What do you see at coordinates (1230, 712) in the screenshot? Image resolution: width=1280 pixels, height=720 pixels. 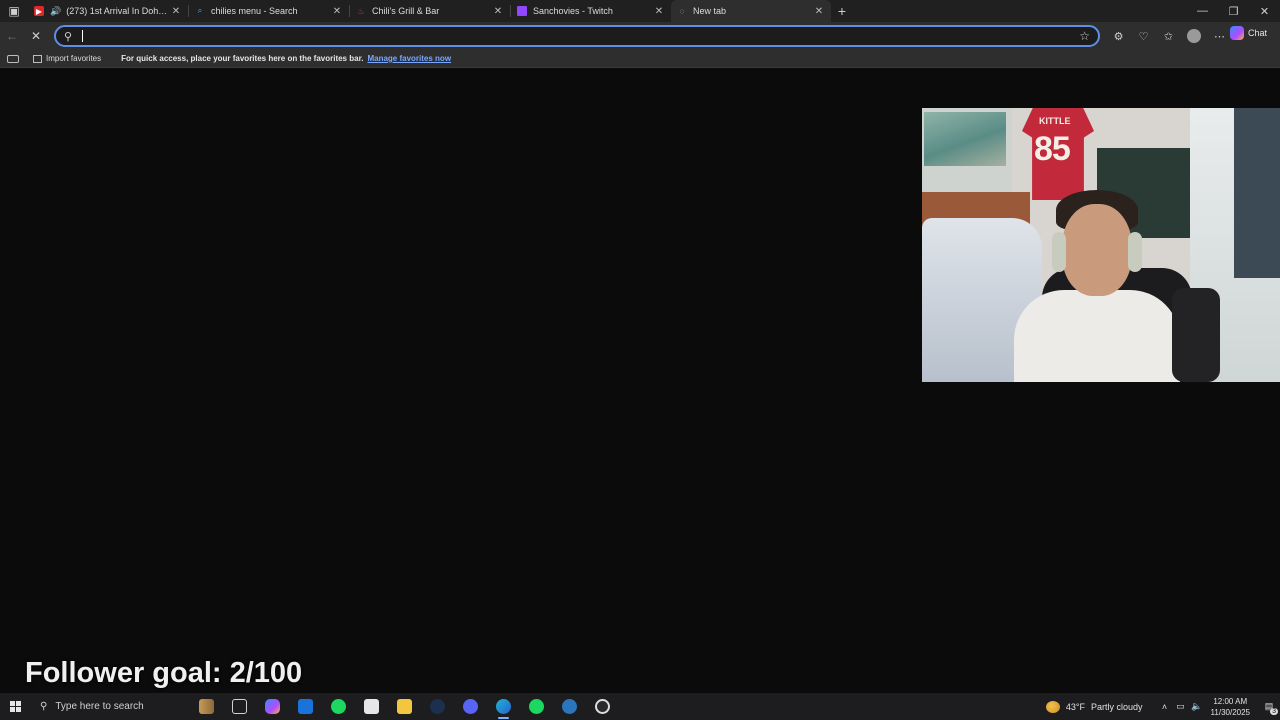 I see `clock-date: 11/30/2025` at bounding box center [1230, 712].